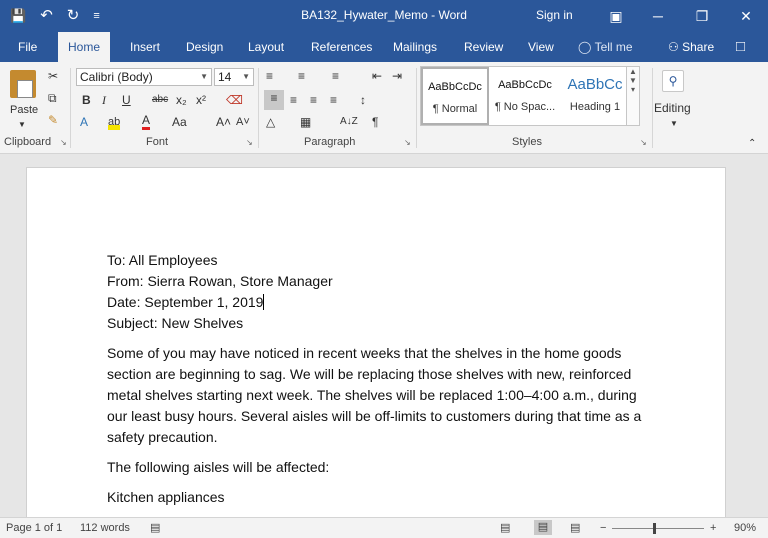 The width and height of the screenshot is (768, 538). I want to click on restore-icon: ❐, so click(702, 16).